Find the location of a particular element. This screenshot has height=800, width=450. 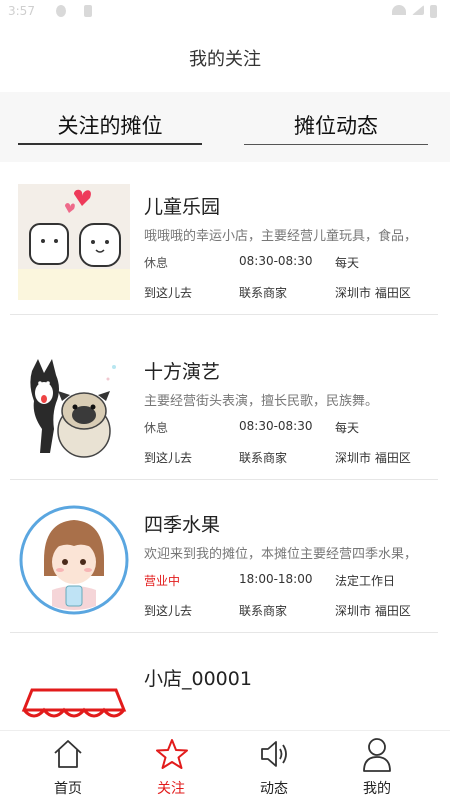

nav-updates: 动态 is located at coordinates (274, 765).